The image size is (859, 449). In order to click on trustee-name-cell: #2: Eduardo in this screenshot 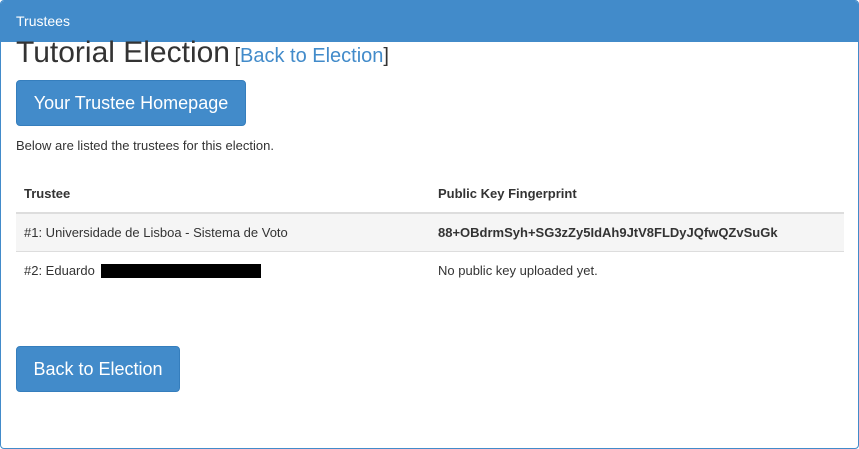, I will do `click(223, 270)`.